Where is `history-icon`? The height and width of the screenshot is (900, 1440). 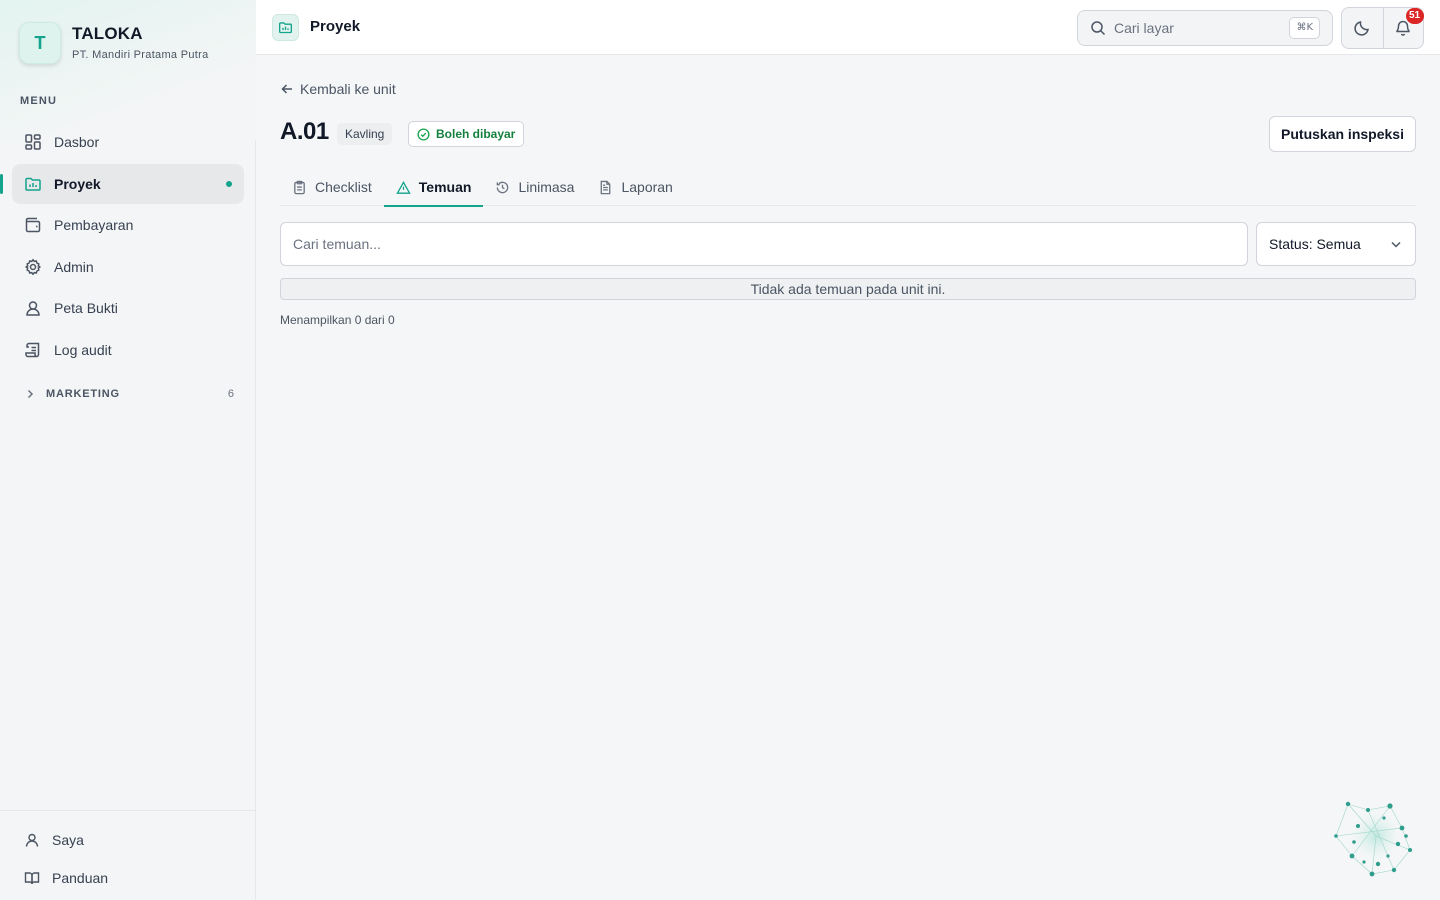 history-icon is located at coordinates (502, 187).